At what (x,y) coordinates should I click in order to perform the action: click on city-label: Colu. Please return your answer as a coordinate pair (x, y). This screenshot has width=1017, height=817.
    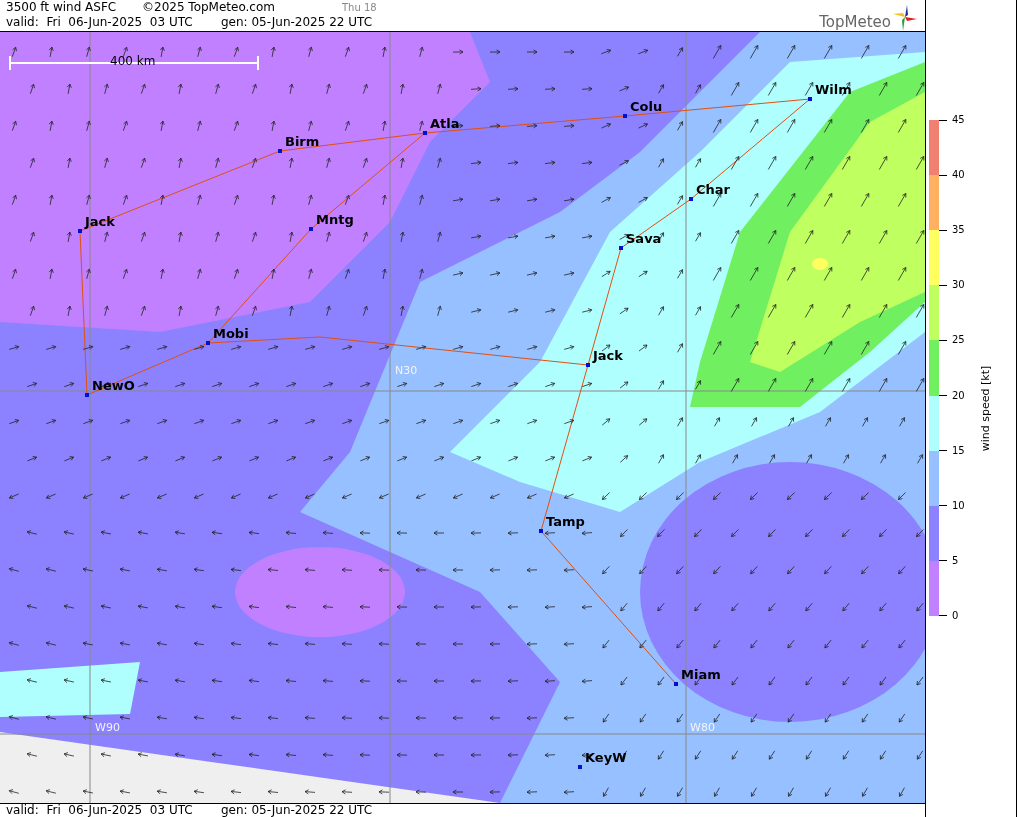
    Looking at the image, I should click on (646, 106).